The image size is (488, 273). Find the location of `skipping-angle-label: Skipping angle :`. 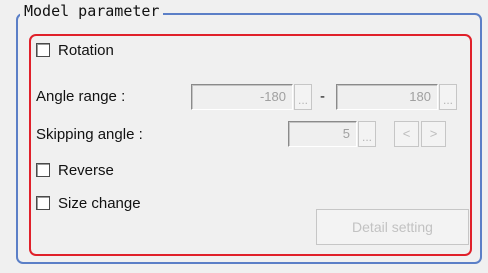

skipping-angle-label: Skipping angle : is located at coordinates (89, 134).